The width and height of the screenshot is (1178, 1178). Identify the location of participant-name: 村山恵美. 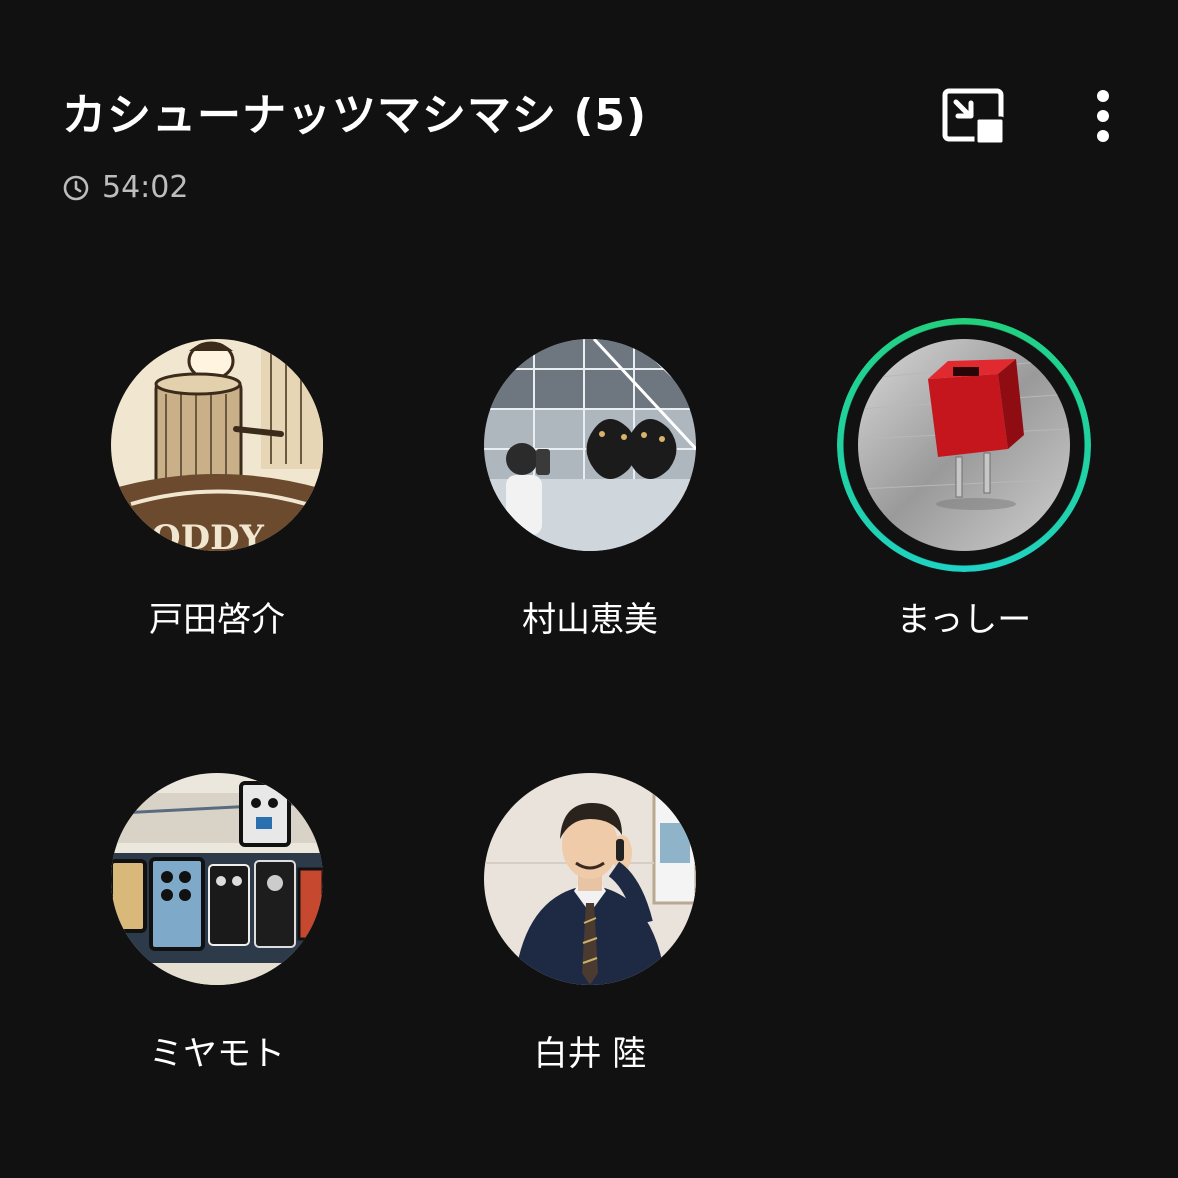
(590, 620).